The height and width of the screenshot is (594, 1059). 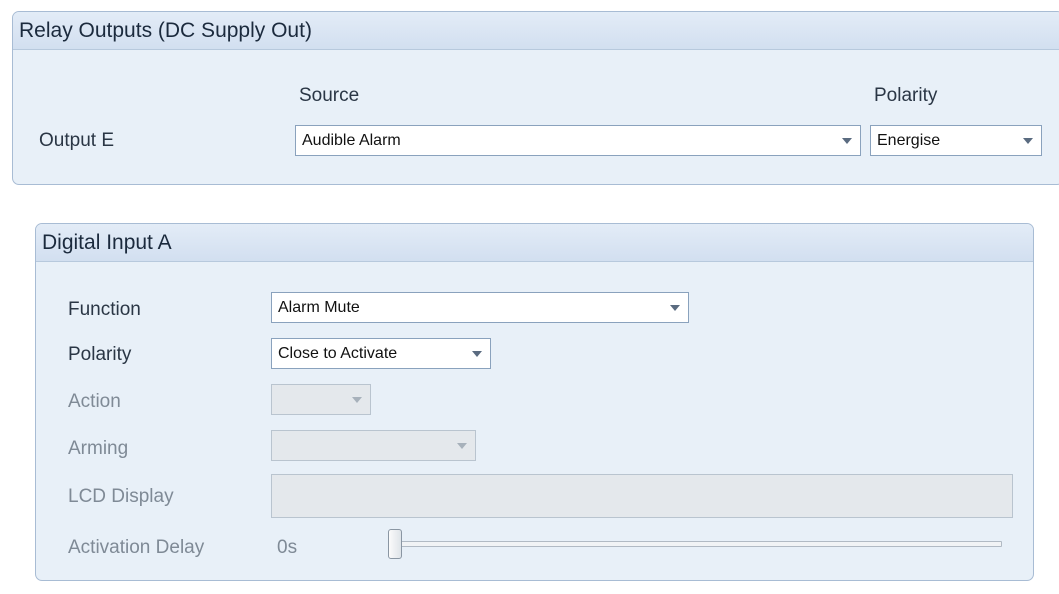 What do you see at coordinates (480, 307) in the screenshot?
I see `function-select: Alarm Mute` at bounding box center [480, 307].